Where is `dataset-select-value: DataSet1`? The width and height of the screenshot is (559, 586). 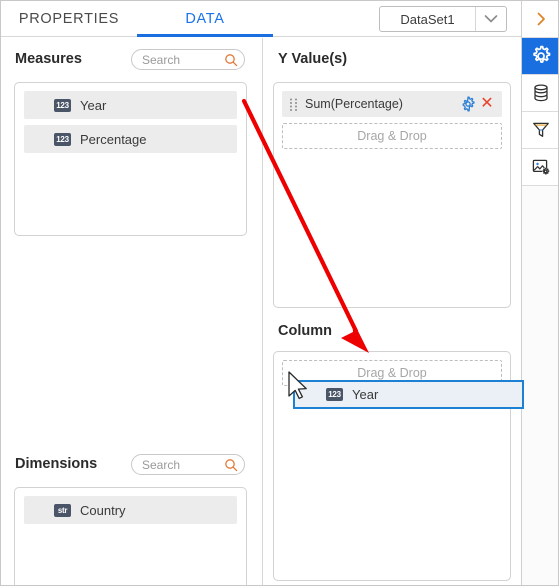
dataset-select-value: DataSet1 is located at coordinates (427, 19).